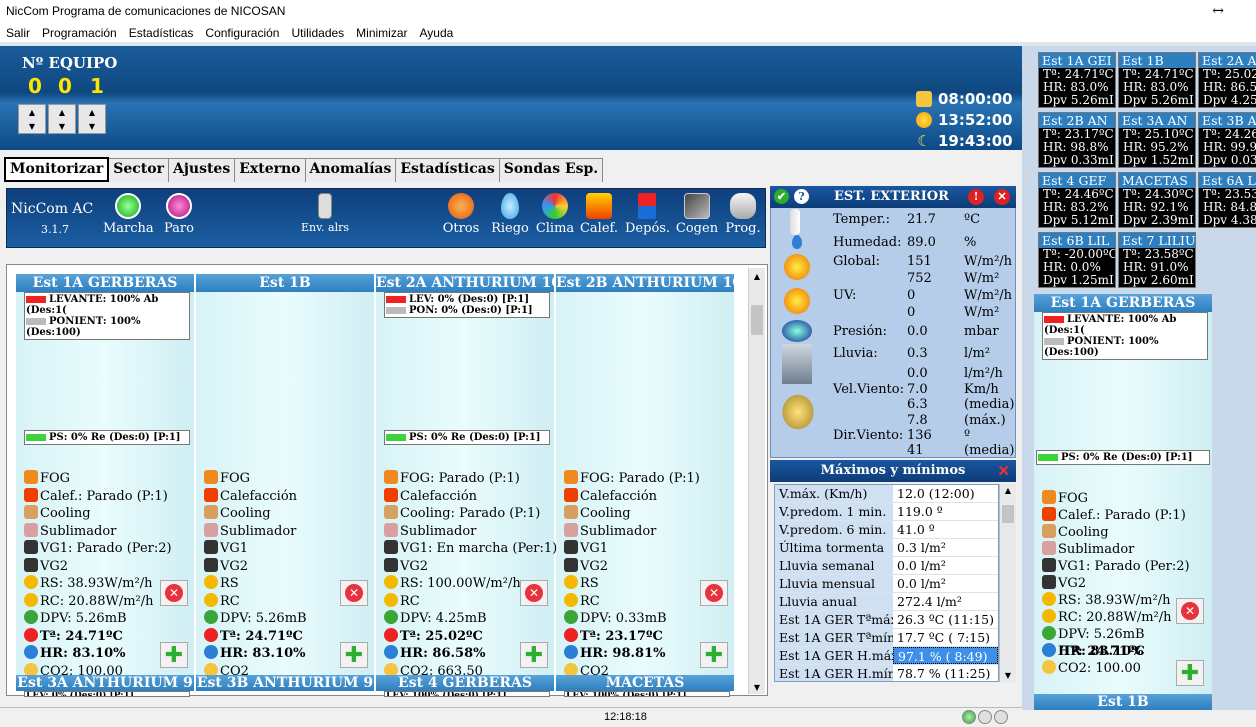 The width and height of the screenshot is (1256, 727). Describe the element at coordinates (555, 206) in the screenshot. I see `climate-icon` at that location.